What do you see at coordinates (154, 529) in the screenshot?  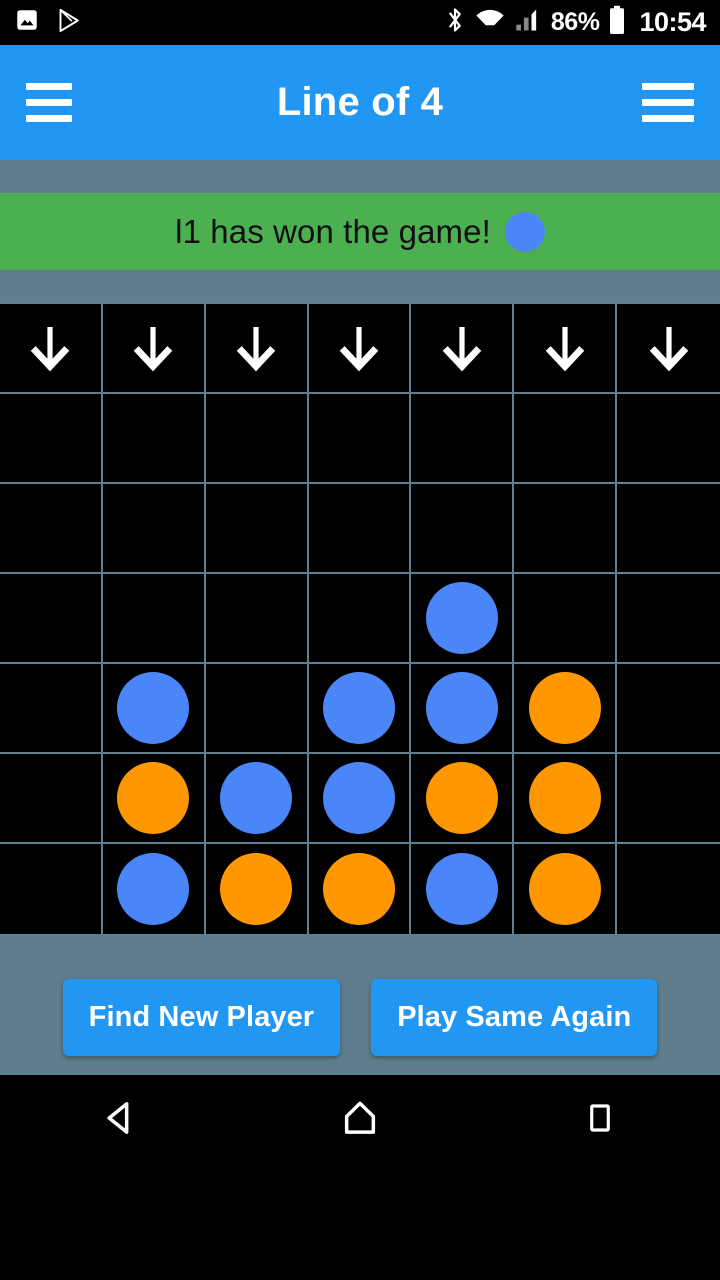 I see `board-cell-r2-c1` at bounding box center [154, 529].